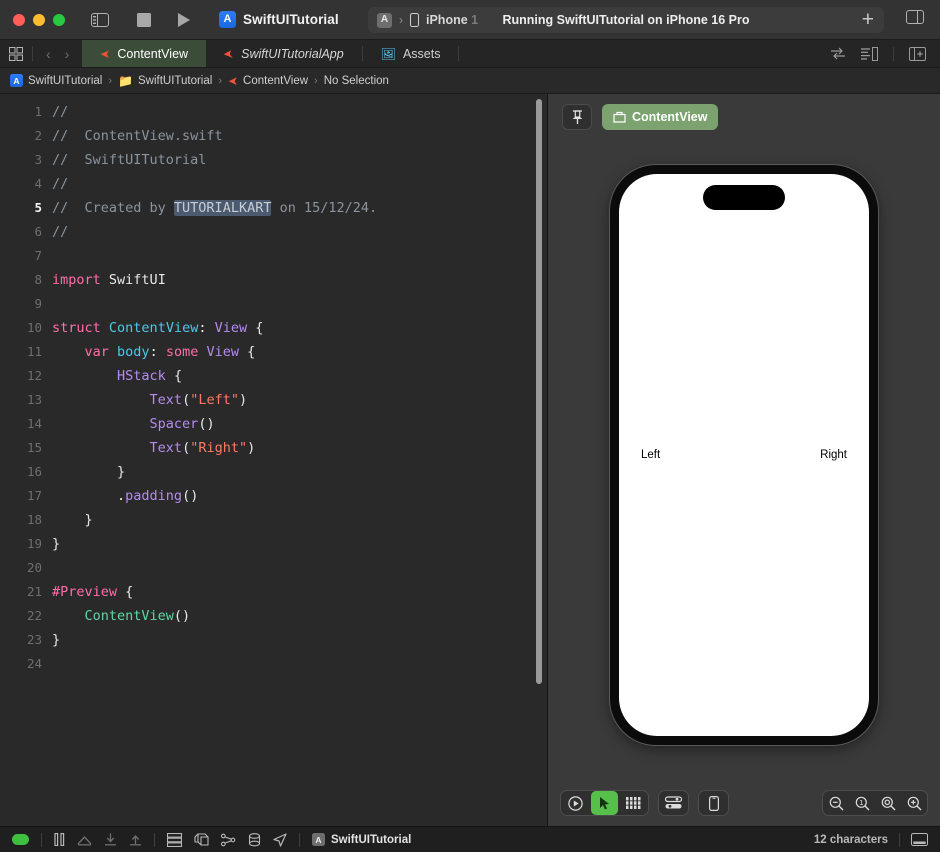 The height and width of the screenshot is (852, 940). What do you see at coordinates (268, 81) in the screenshot?
I see `breadcrumb-item-file: ➤ ContentView` at bounding box center [268, 81].